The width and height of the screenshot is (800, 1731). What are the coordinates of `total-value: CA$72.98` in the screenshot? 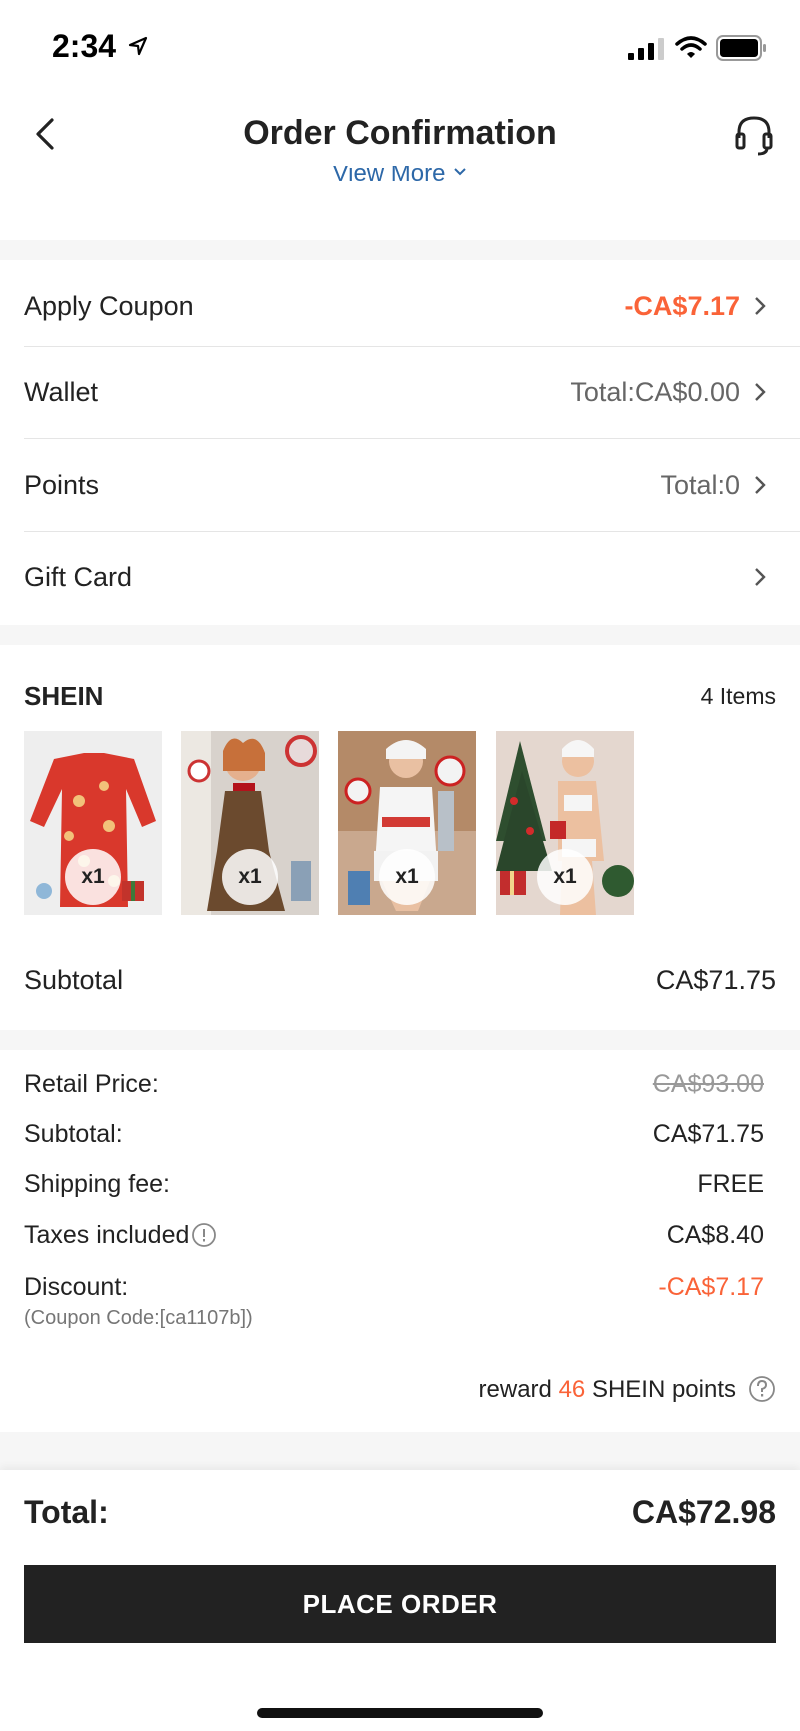 It's located at (703, 1512).